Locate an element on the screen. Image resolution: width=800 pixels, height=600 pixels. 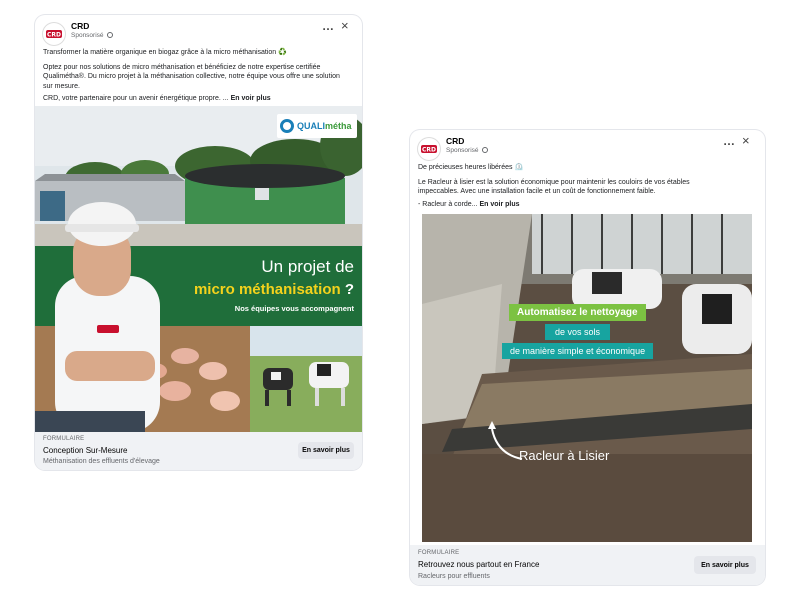
creative-line2-highlight: micro méthanisation is located at coordinates (267, 289).